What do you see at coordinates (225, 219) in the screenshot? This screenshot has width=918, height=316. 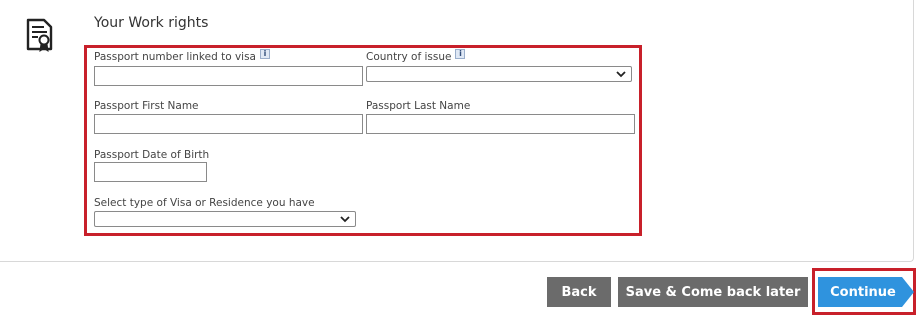 I see `visa-type-select` at bounding box center [225, 219].